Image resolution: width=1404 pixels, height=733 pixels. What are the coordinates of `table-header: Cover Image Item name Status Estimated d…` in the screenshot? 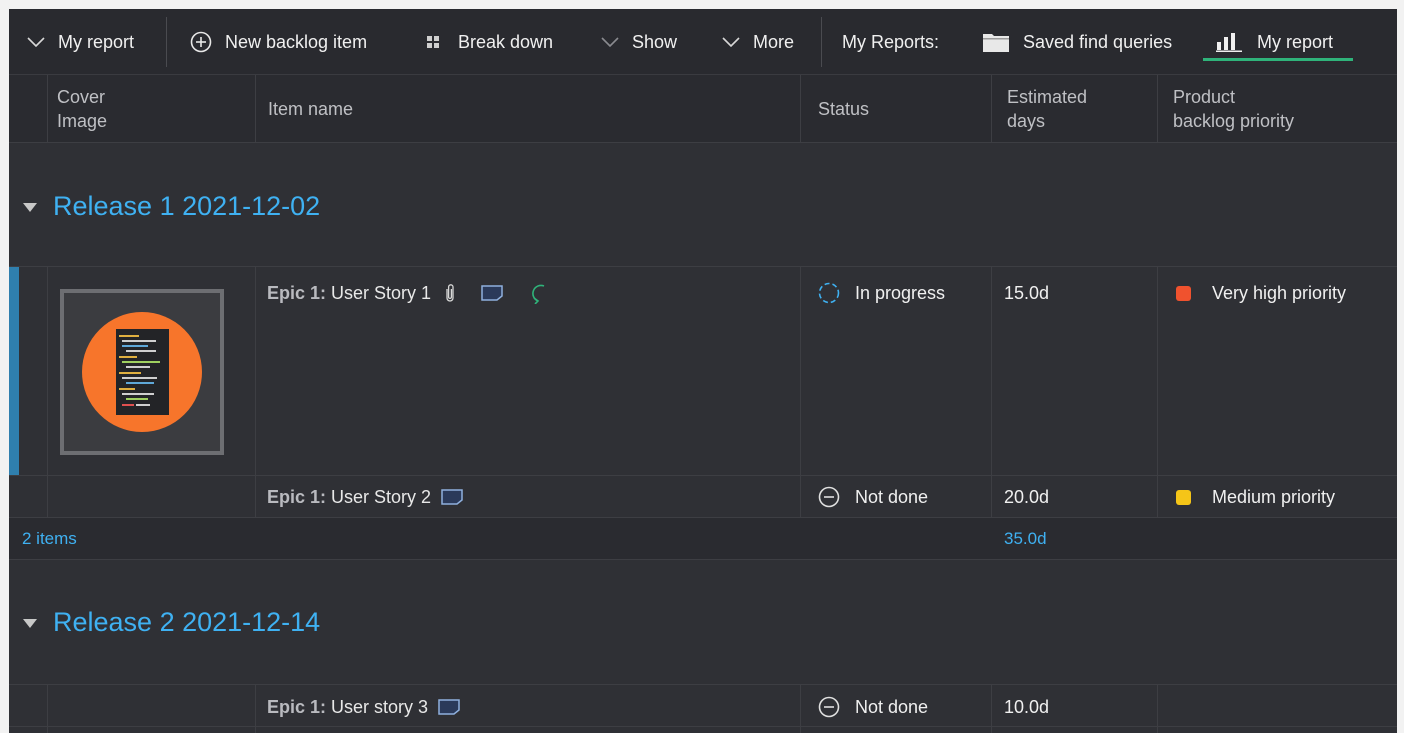 It's located at (703, 109).